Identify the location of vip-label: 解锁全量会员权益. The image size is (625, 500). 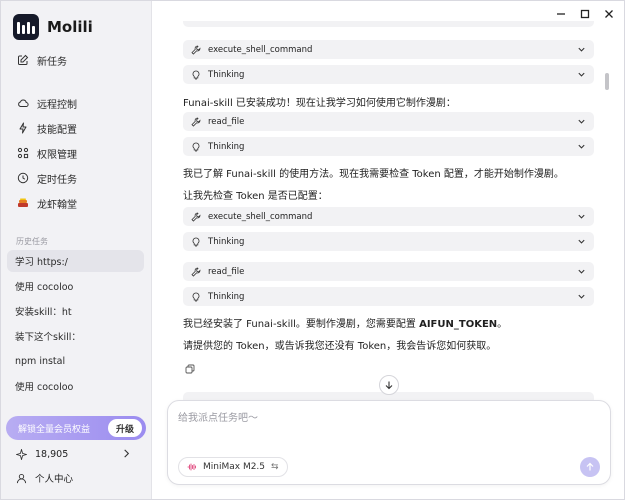
(54, 429).